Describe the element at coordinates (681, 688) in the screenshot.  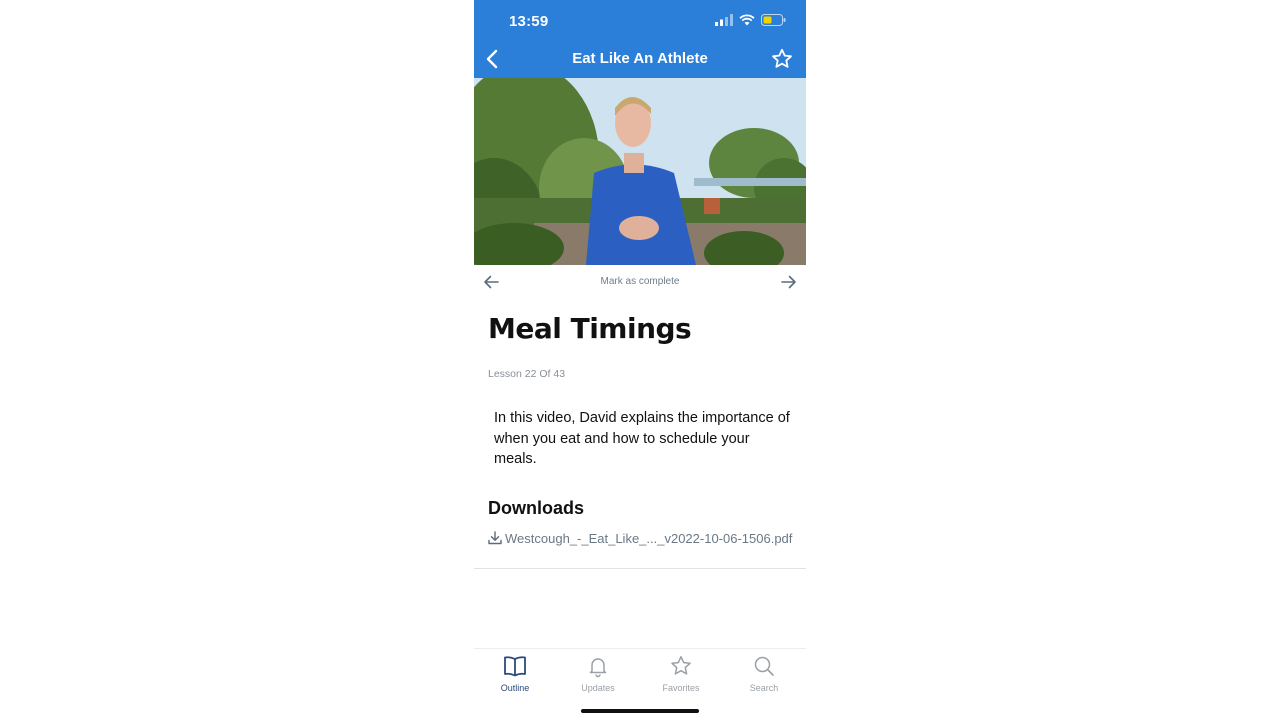
I see `tab-label-favorites: Favorites` at that location.